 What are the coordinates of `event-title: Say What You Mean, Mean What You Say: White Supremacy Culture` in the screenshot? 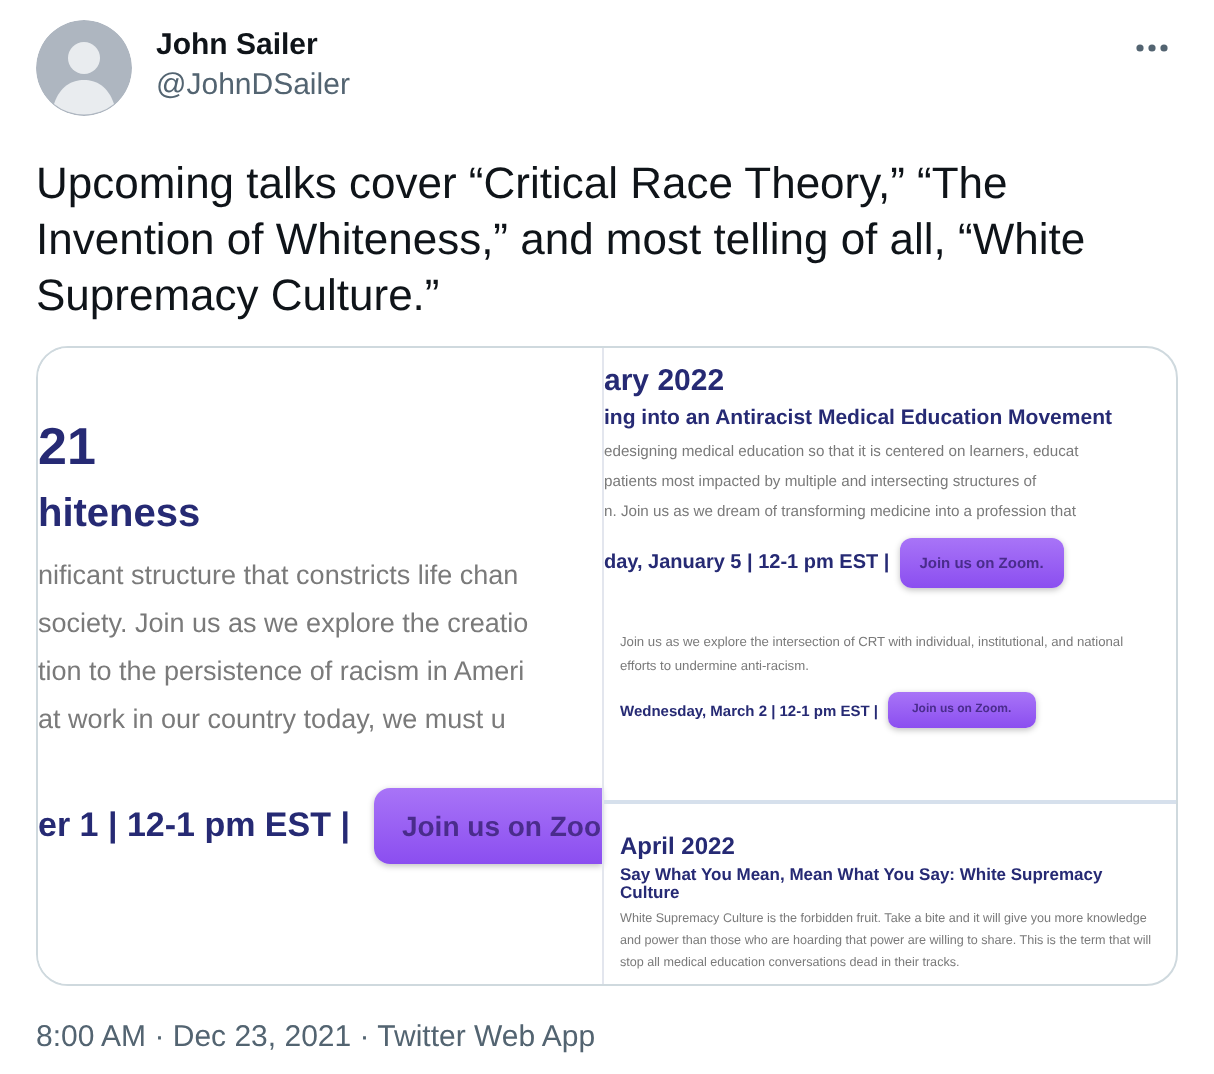 It's located at (862, 884).